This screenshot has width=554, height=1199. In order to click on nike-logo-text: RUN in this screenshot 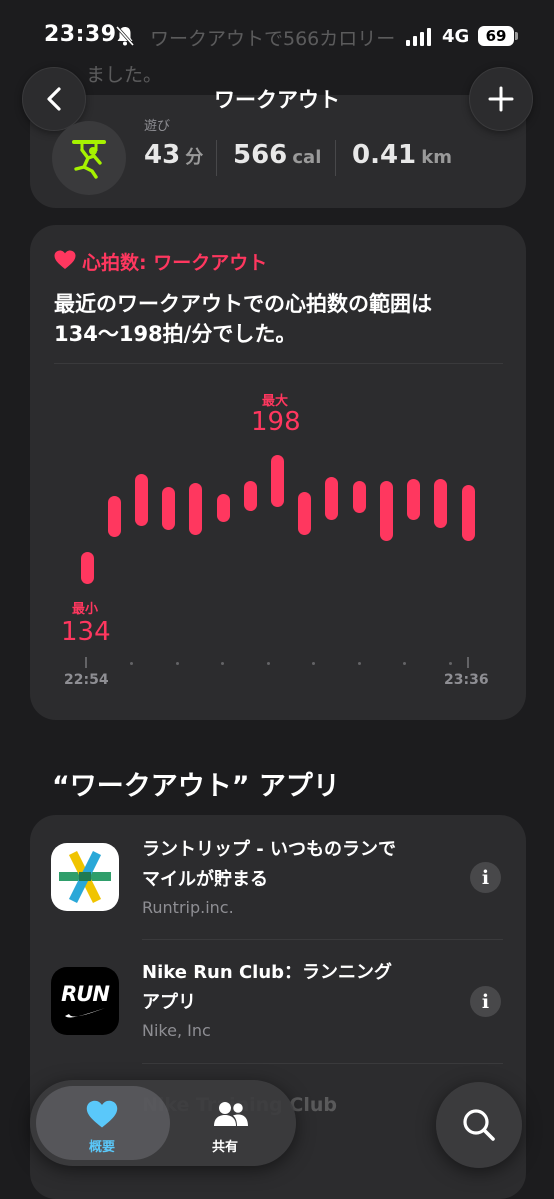, I will do `click(85, 994)`.